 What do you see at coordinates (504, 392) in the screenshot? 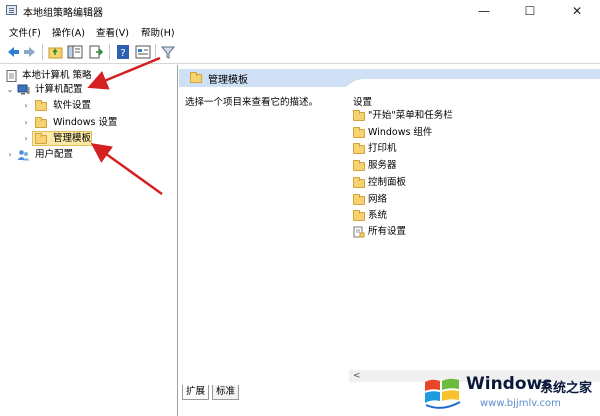
I see `watermark: Windows 系统之家 www.bjjmlv.com` at bounding box center [504, 392].